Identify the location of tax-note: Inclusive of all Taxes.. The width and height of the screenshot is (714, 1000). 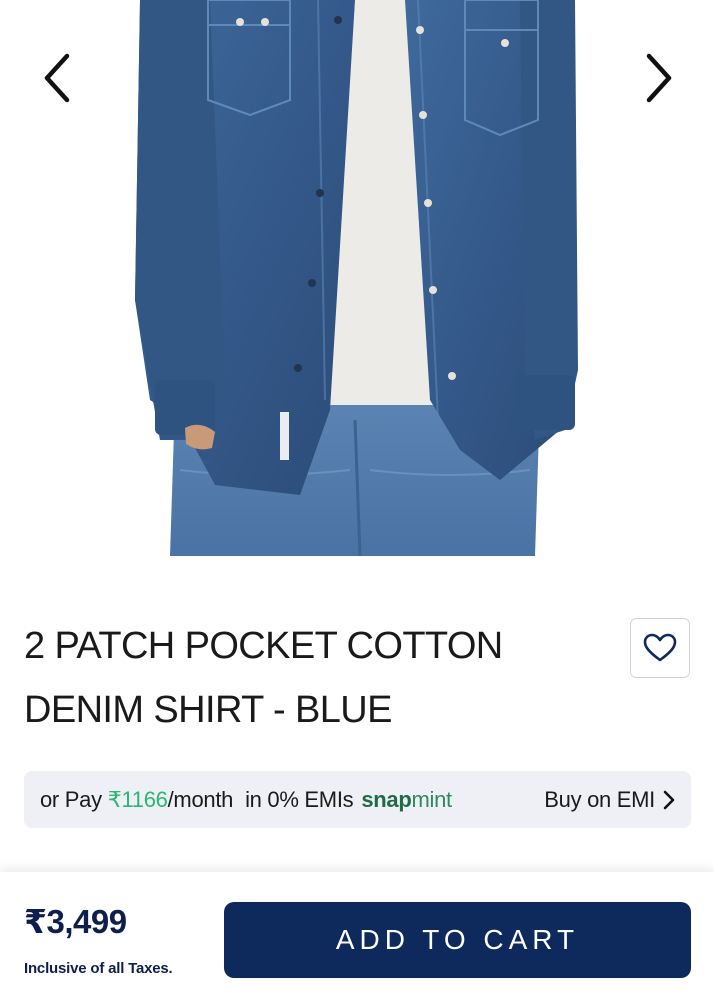
(98, 968).